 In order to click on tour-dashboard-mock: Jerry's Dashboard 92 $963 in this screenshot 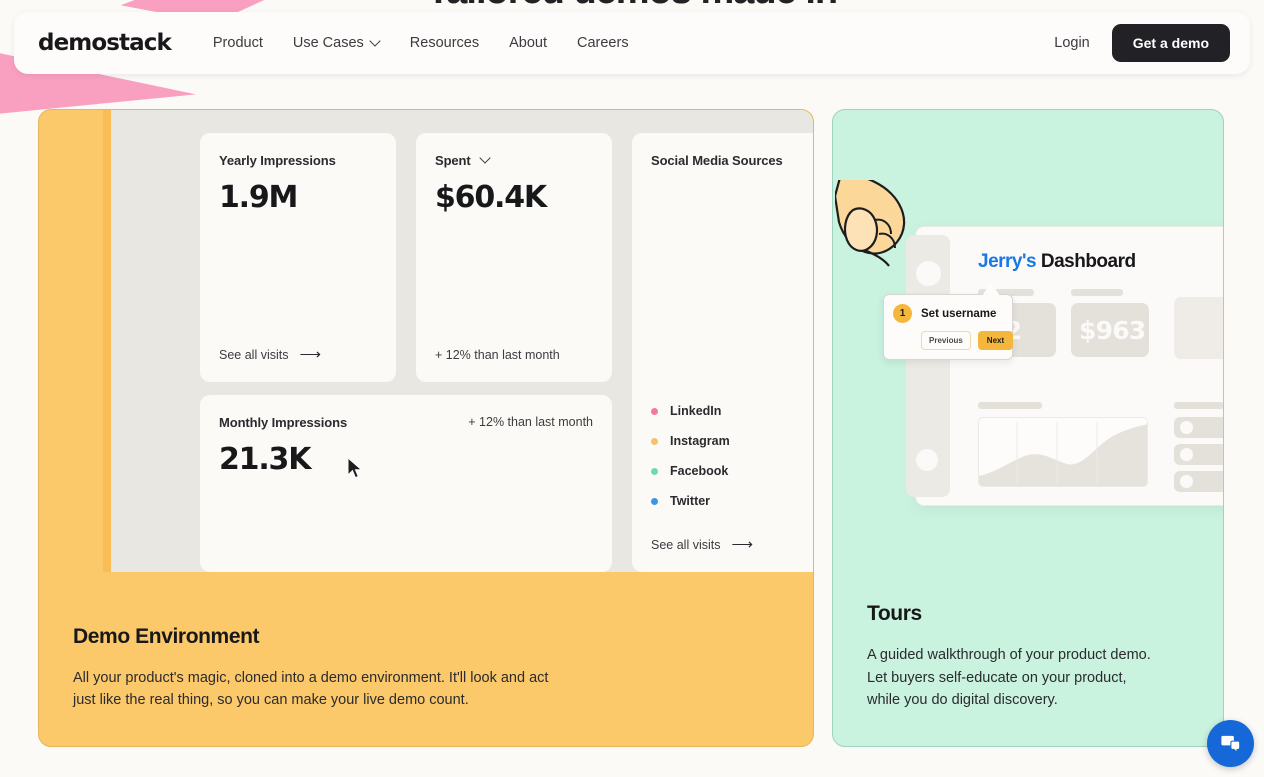, I will do `click(1064, 366)`.